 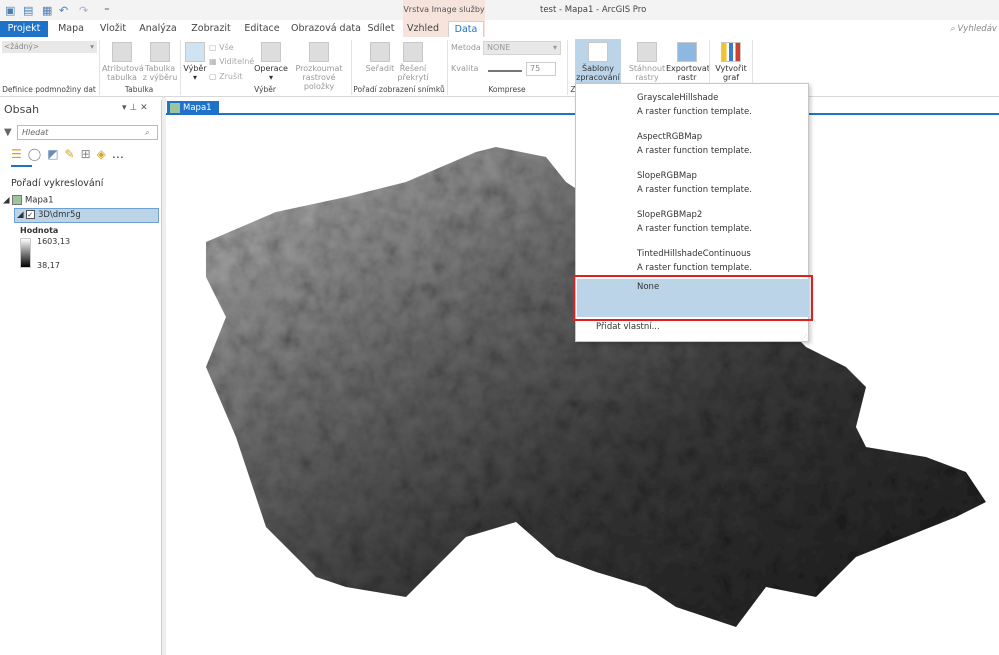 I want to click on overlap-button: Řešení překrytí, so click(x=413, y=62).